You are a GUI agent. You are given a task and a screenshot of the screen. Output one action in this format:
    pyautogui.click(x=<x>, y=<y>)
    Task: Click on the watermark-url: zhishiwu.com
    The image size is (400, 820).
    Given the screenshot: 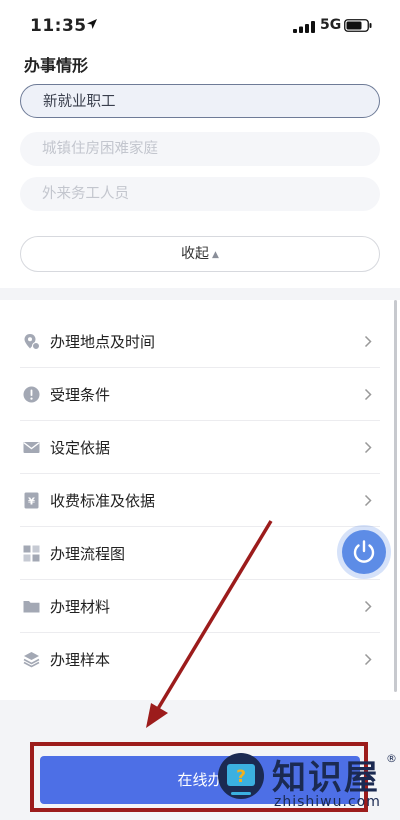 What is the action you would take?
    pyautogui.click(x=327, y=802)
    